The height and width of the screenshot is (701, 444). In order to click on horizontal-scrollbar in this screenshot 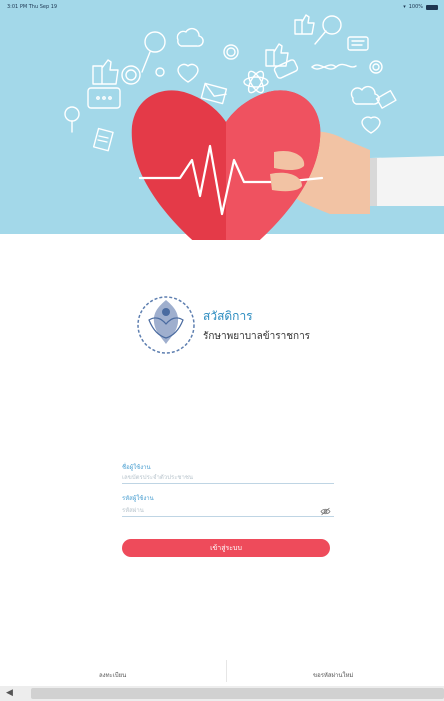, I will do `click(237, 693)`.